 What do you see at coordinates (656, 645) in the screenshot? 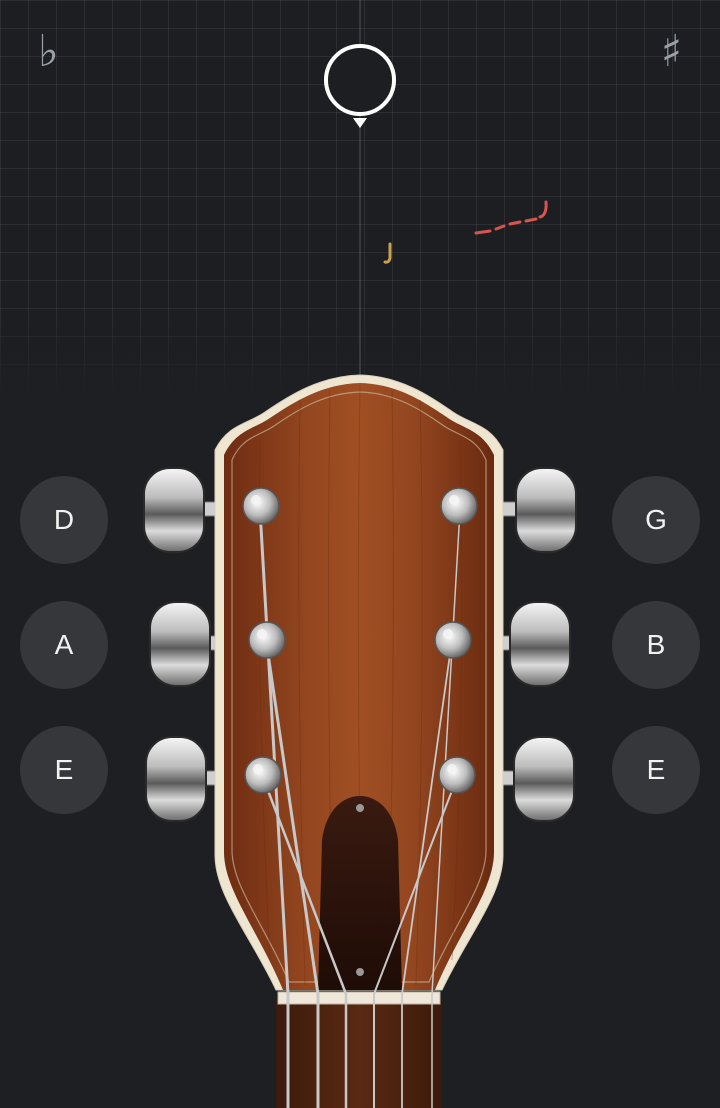
I see `string-button-b: B` at bounding box center [656, 645].